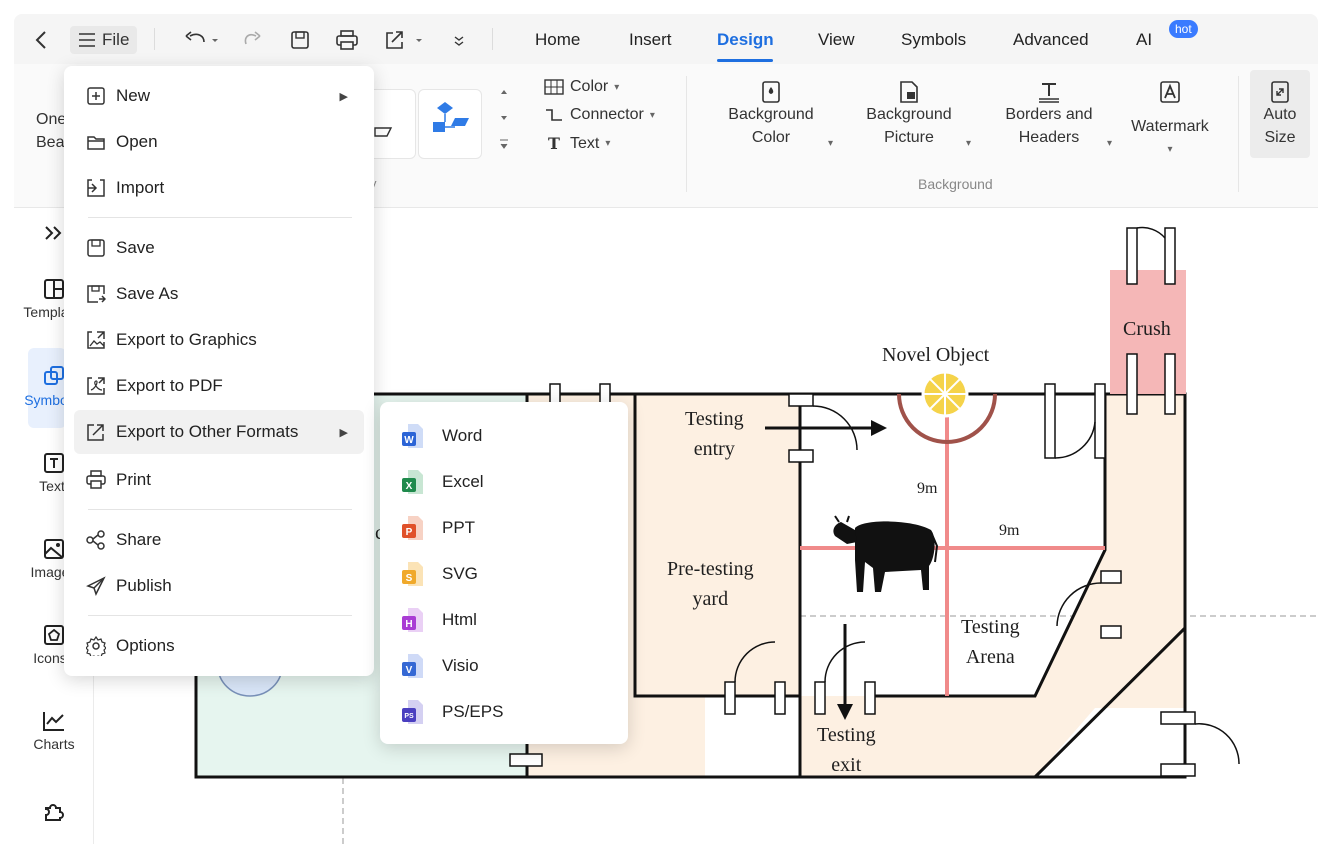  I want to click on menu-item-label: Share, so click(139, 539).